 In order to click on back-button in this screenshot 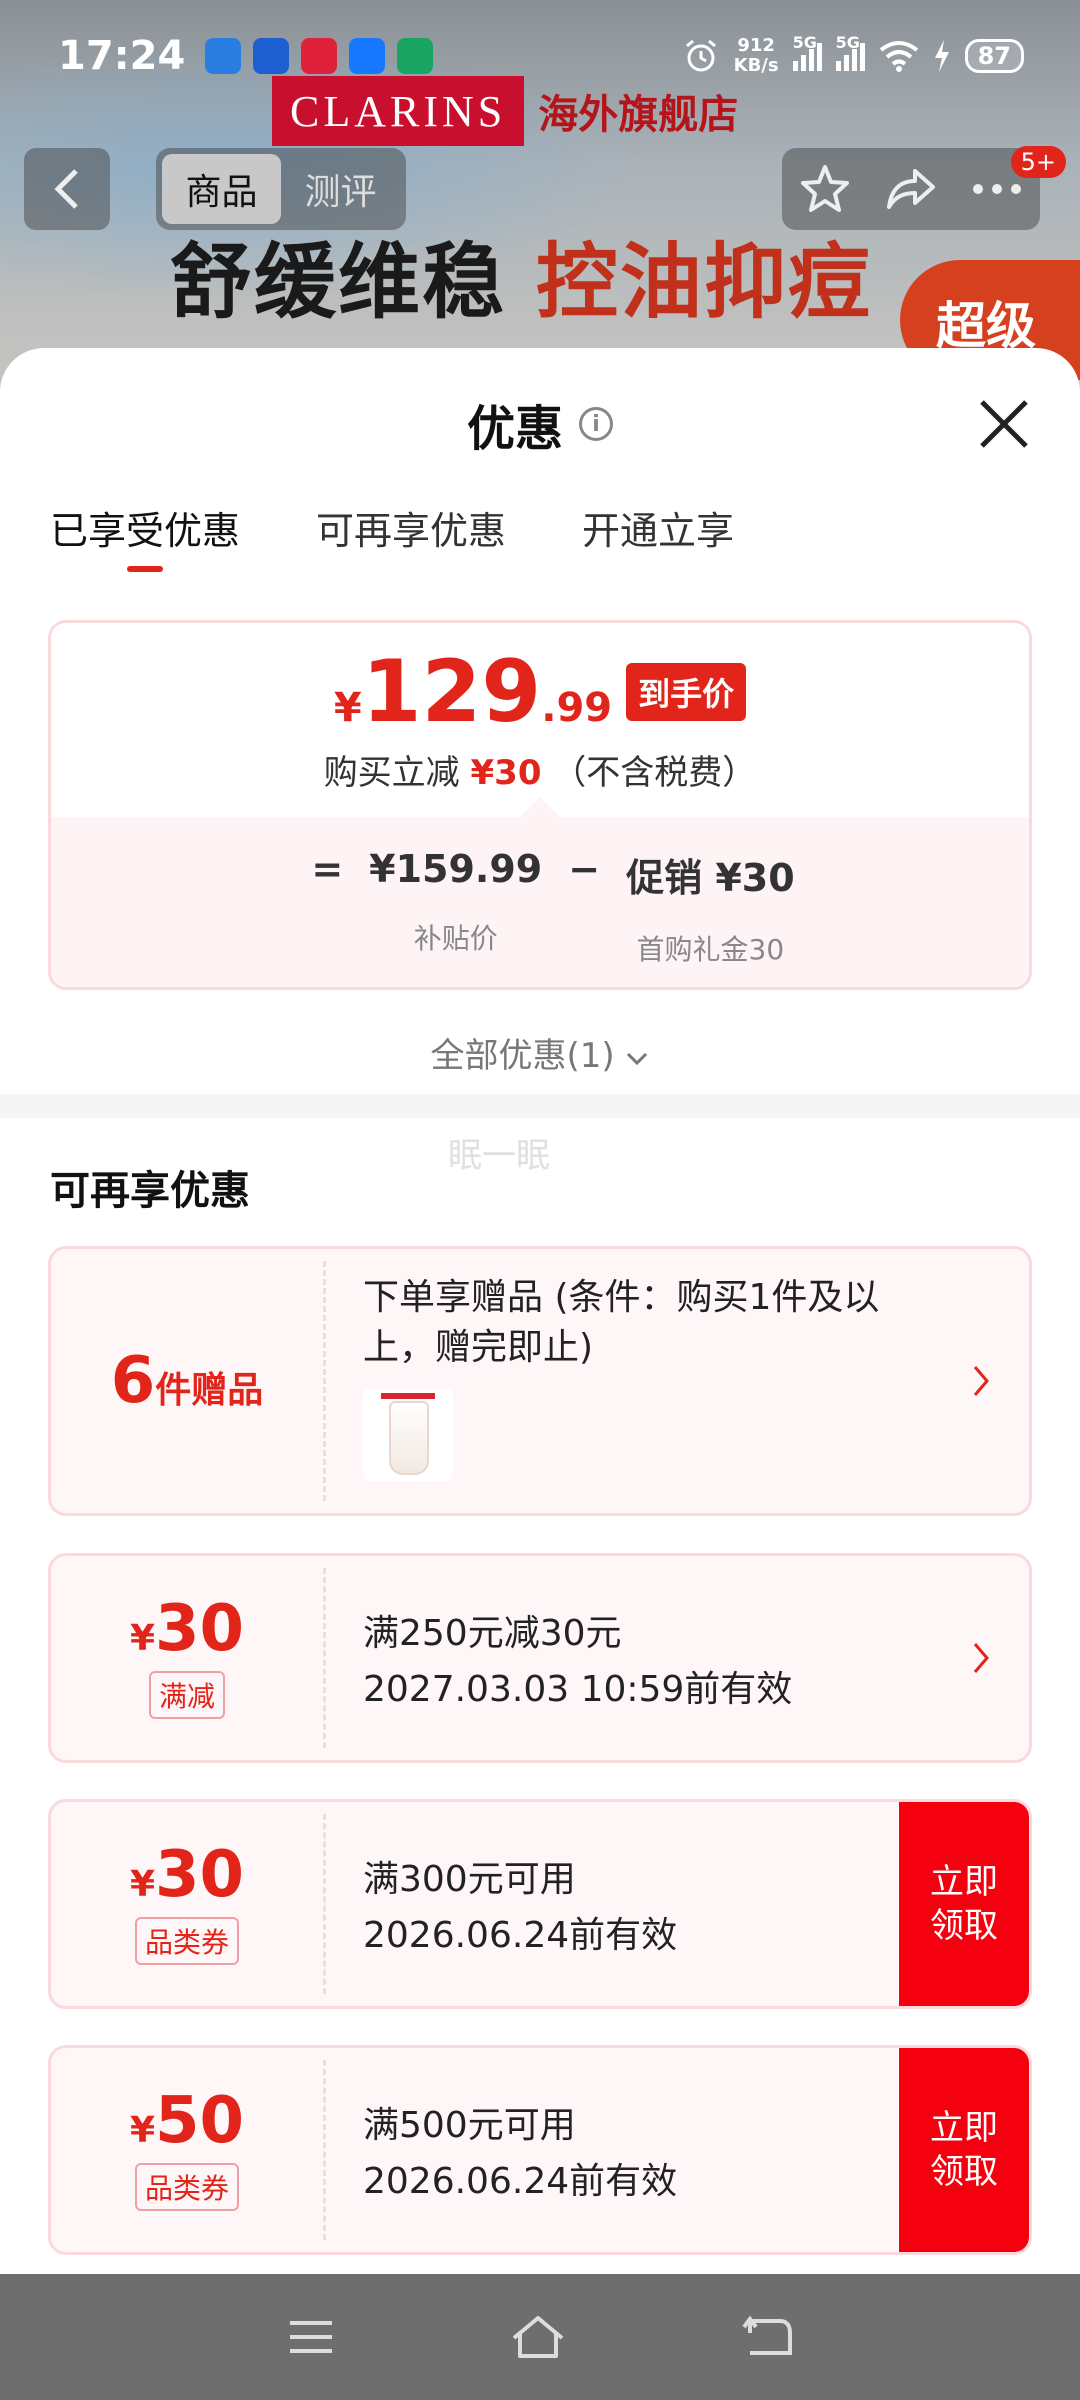, I will do `click(67, 189)`.